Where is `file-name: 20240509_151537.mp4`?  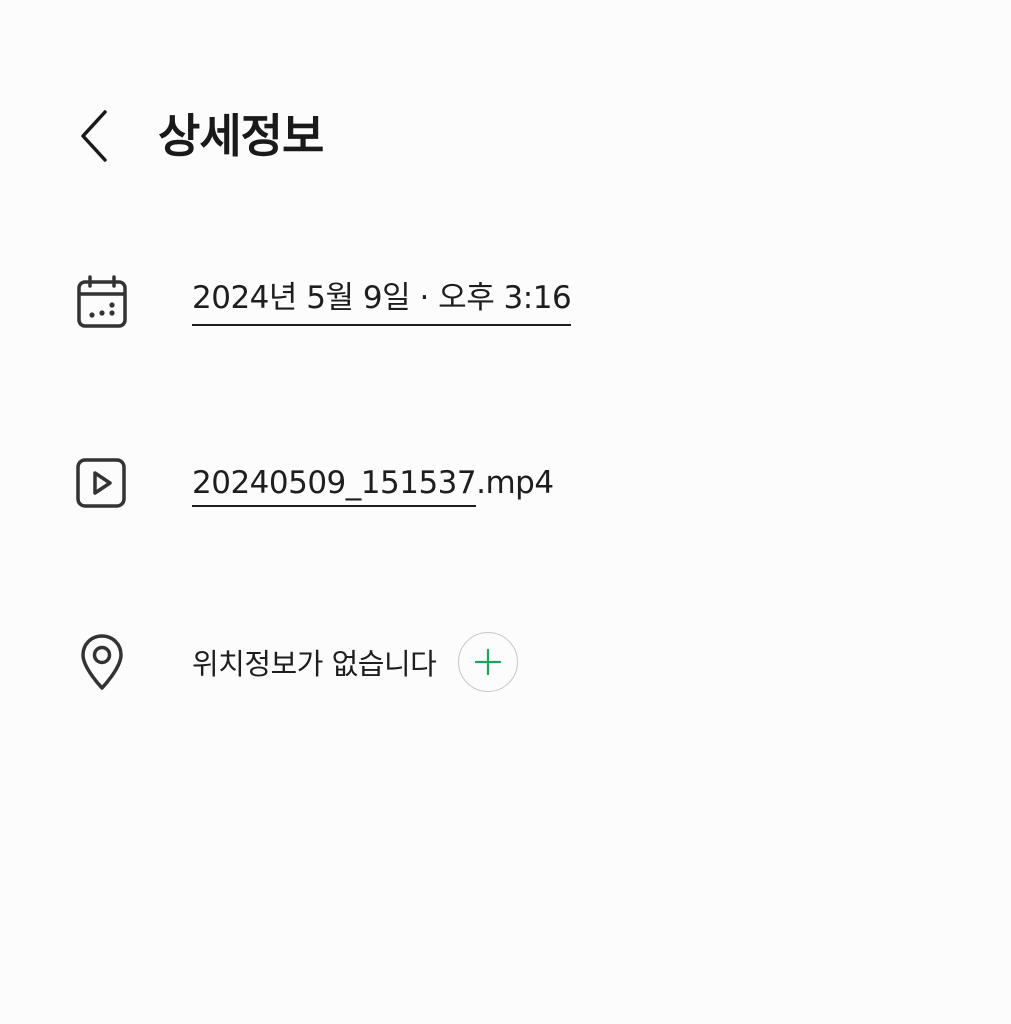 file-name: 20240509_151537.mp4 is located at coordinates (373, 484).